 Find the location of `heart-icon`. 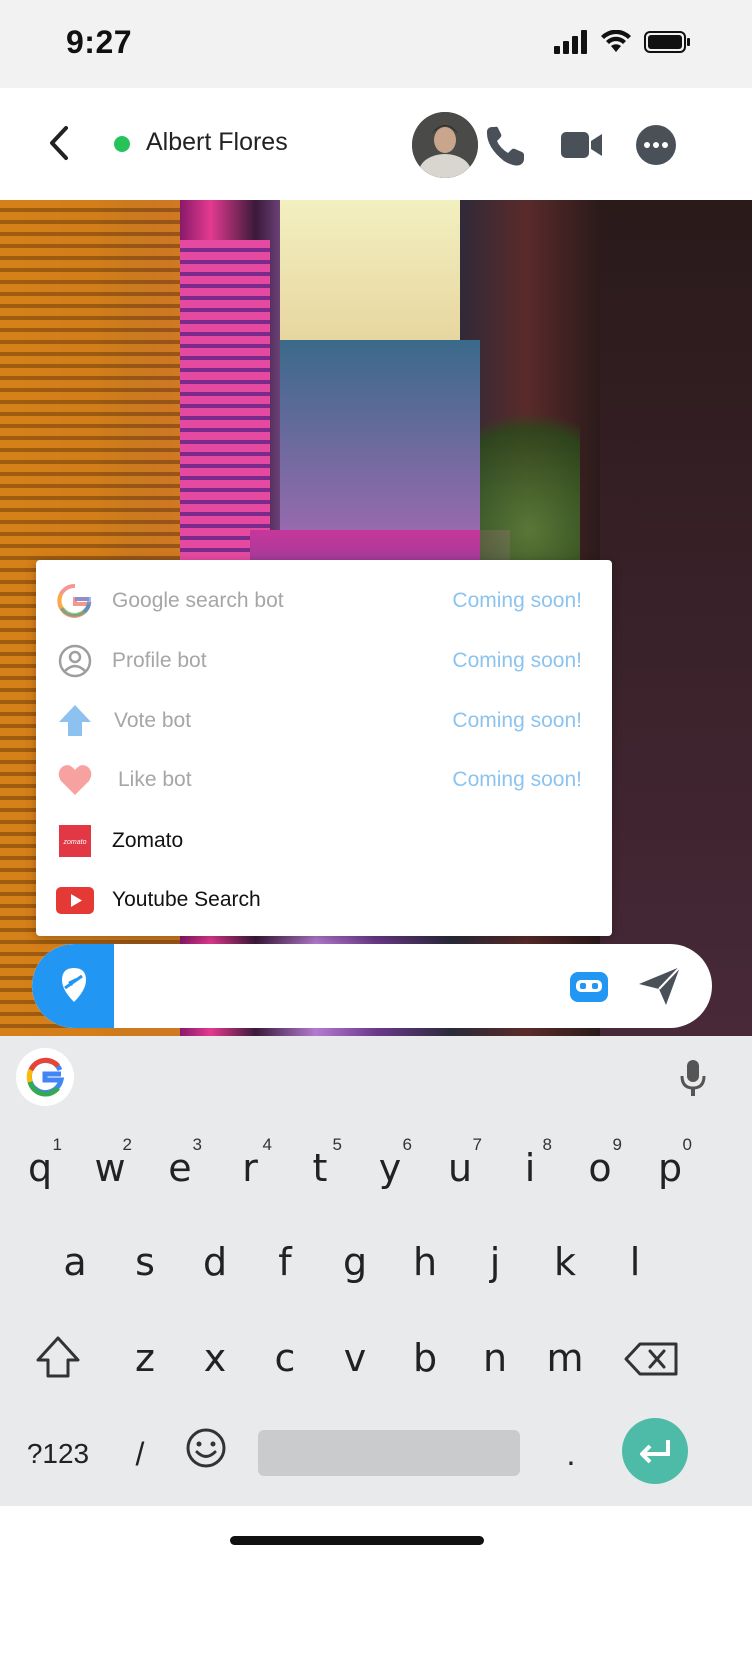

heart-icon is located at coordinates (75, 780).